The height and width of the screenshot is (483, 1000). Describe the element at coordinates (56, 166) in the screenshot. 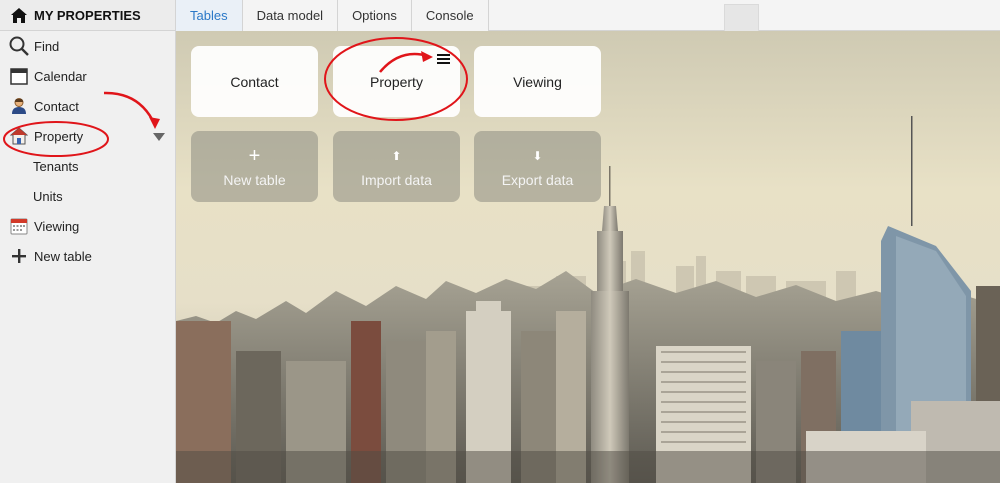

I see `sidebar-item-label: Tenants` at that location.